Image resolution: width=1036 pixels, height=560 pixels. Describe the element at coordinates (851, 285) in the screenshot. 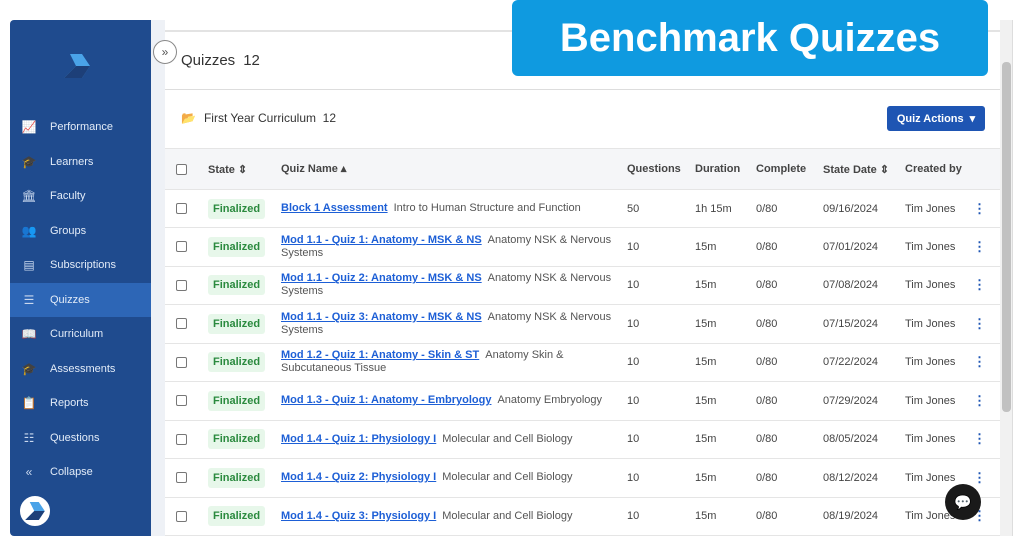

I see `state-date-value: 07/08/2024` at that location.